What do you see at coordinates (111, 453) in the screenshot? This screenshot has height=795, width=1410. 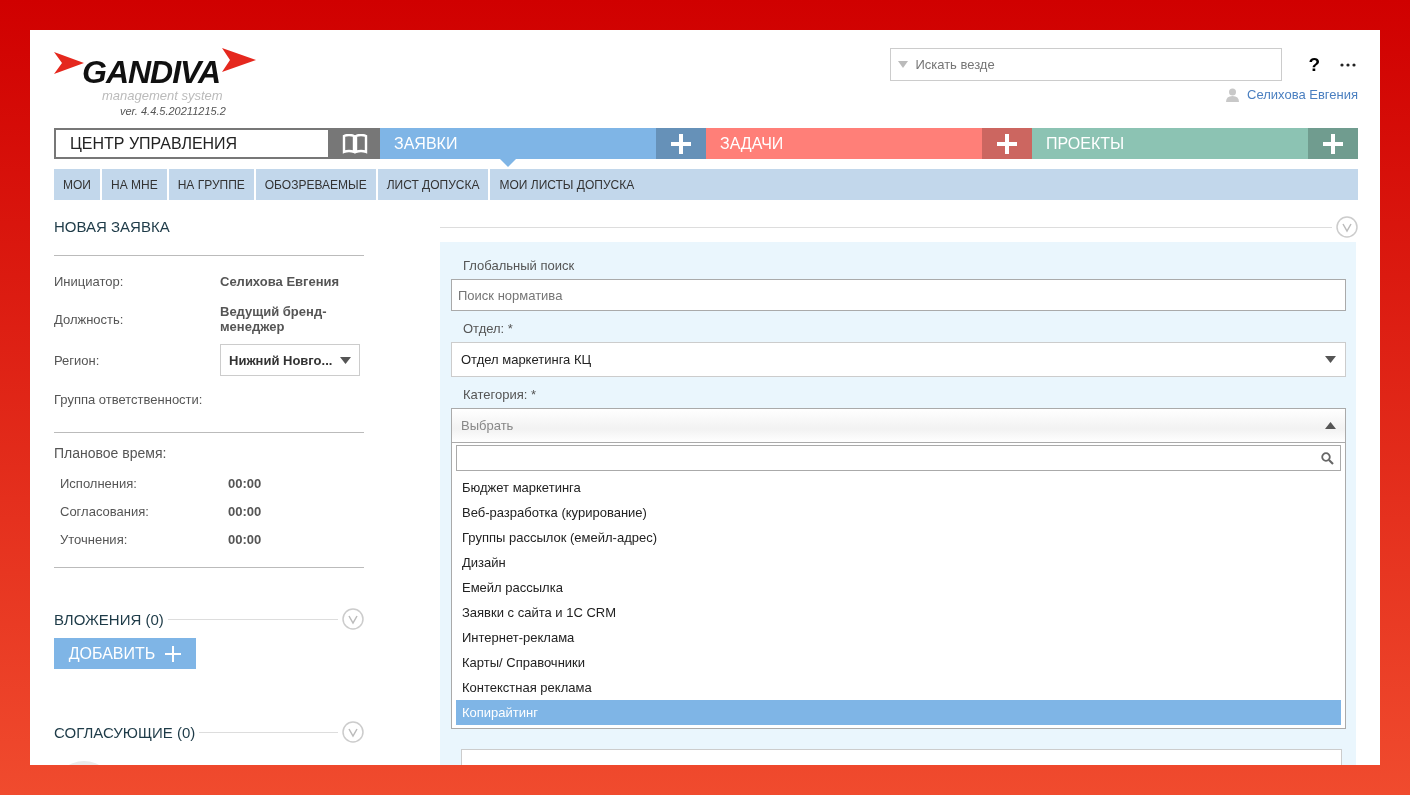 I see `planned-time-title: Плановое время:` at bounding box center [111, 453].